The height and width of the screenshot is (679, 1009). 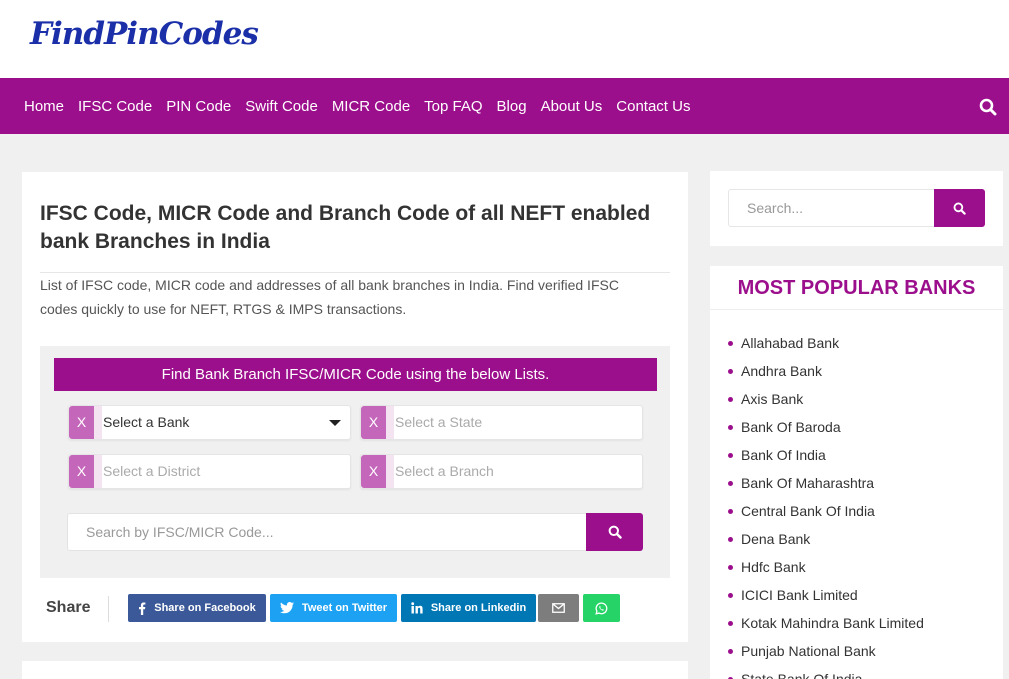 I want to click on clear-state-button: X, so click(x=373, y=422).